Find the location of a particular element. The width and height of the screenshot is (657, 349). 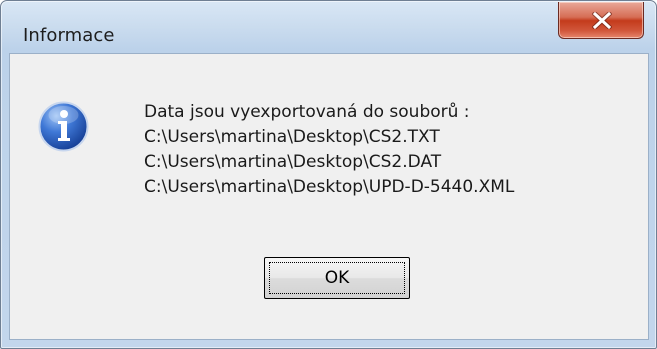

ok-button-label: OK is located at coordinates (337, 278).